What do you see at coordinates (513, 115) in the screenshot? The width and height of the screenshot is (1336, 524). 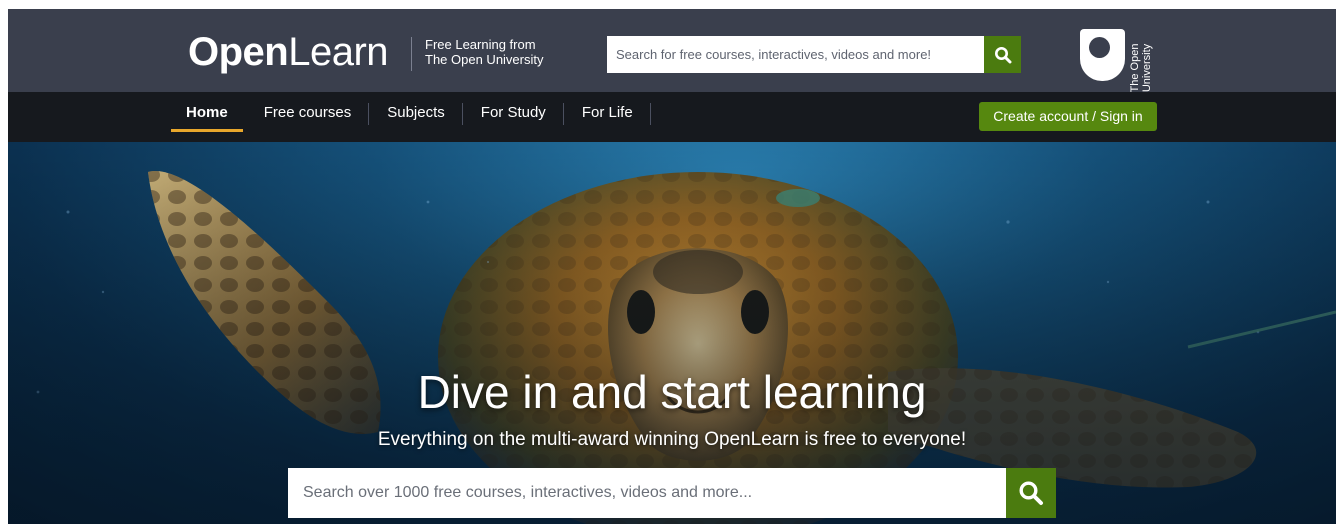 I see `nav-item-for-study: For Study` at bounding box center [513, 115].